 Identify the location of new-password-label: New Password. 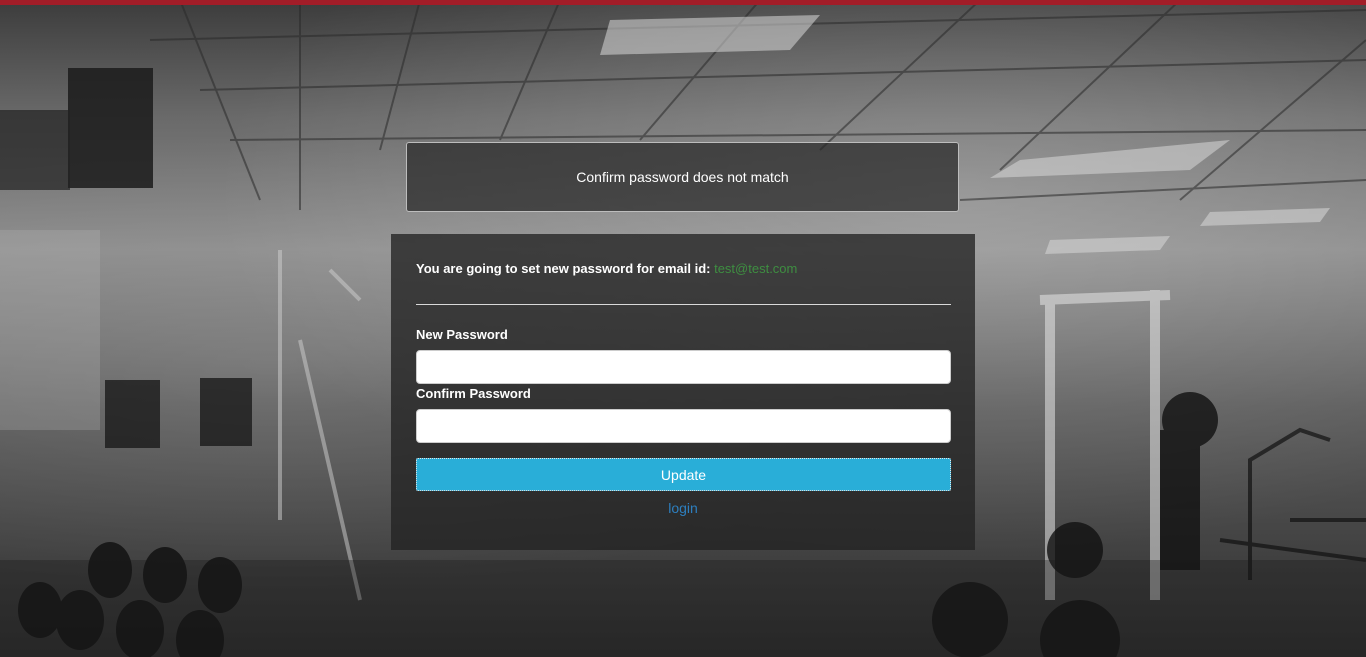
(462, 334).